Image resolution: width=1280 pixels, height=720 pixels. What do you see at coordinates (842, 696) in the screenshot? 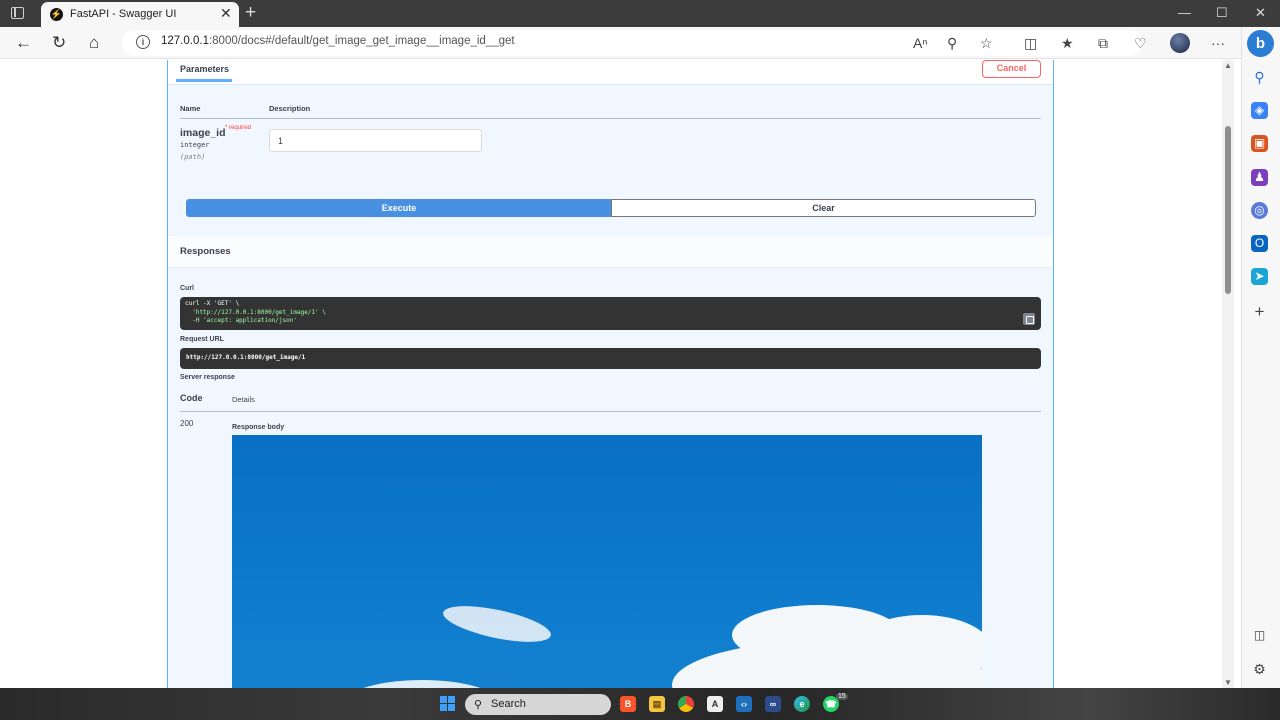
I see `notification-count-badge: 15` at bounding box center [842, 696].